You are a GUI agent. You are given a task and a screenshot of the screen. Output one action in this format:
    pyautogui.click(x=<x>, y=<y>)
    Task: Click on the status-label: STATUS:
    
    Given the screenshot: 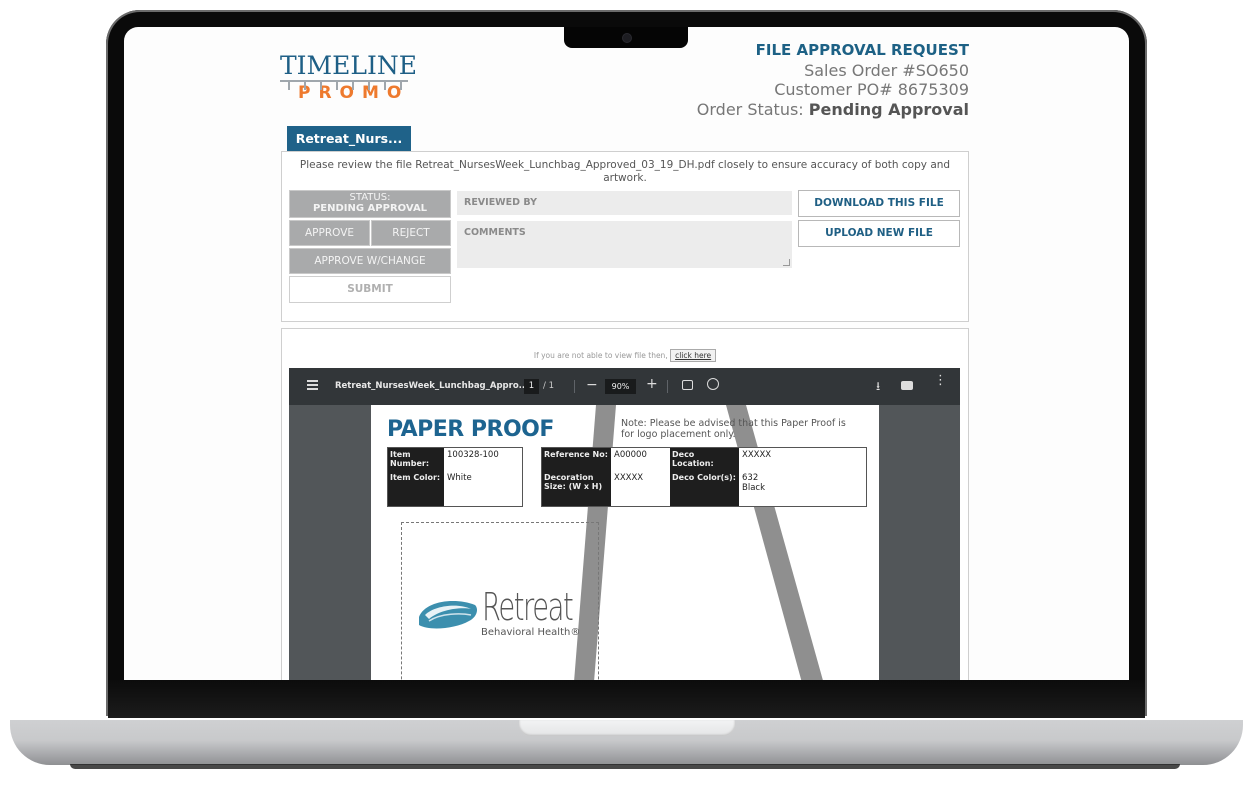 What is the action you would take?
    pyautogui.click(x=370, y=197)
    